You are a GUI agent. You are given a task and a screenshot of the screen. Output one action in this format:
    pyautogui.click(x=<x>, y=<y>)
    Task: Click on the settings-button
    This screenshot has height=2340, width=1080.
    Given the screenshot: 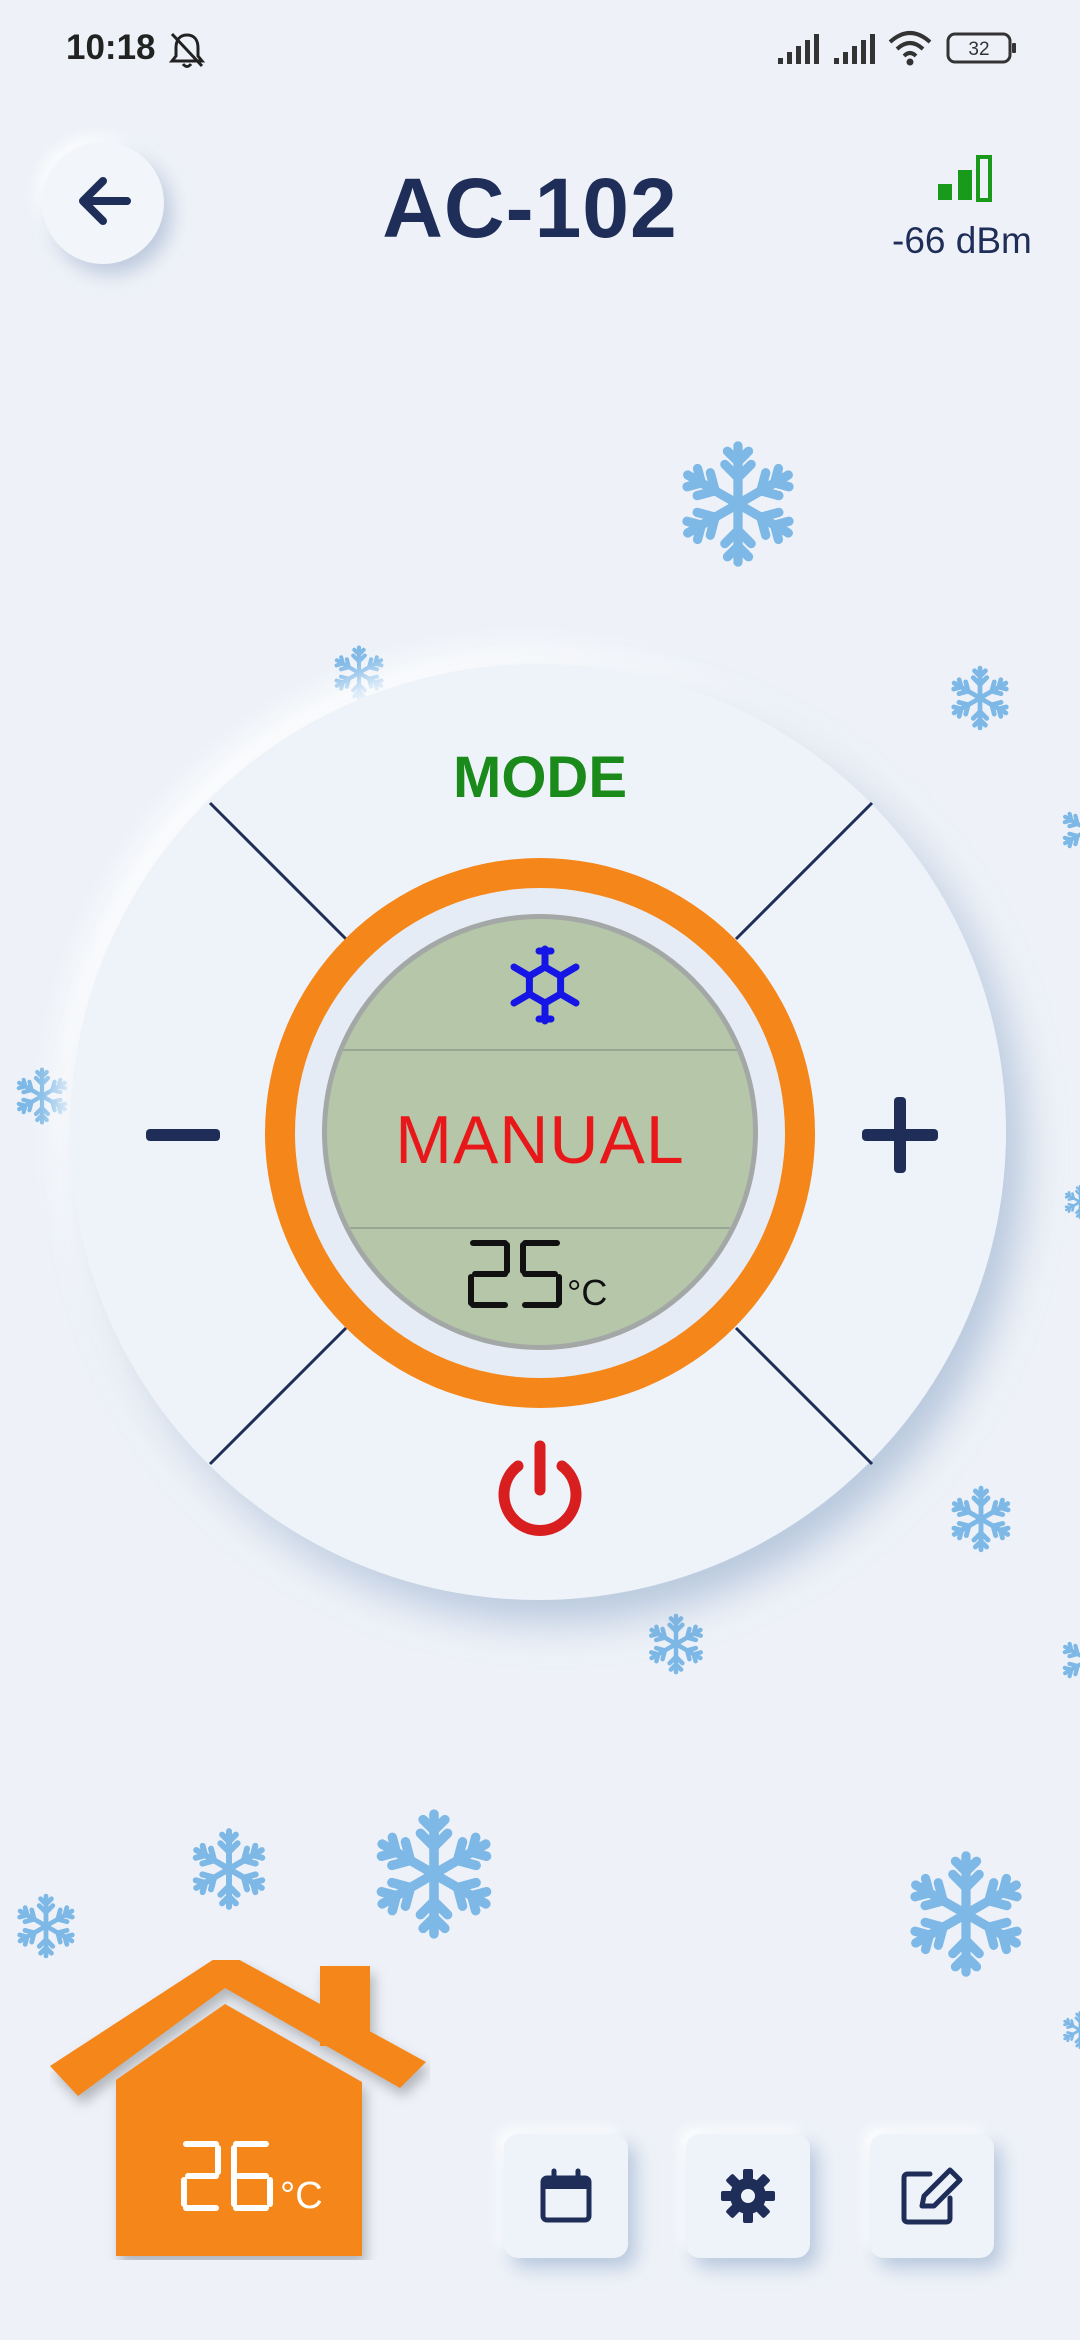 What is the action you would take?
    pyautogui.click(x=748, y=2196)
    